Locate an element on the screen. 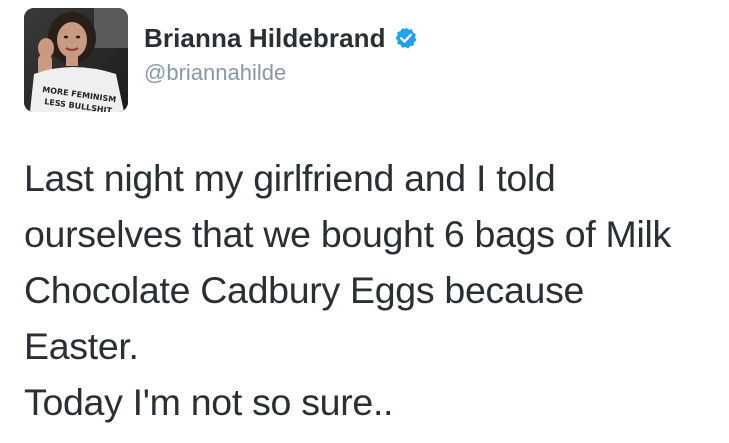 The width and height of the screenshot is (729, 443). tweet-text-line: Last night my girlfriend and I told is located at coordinates (290, 178).